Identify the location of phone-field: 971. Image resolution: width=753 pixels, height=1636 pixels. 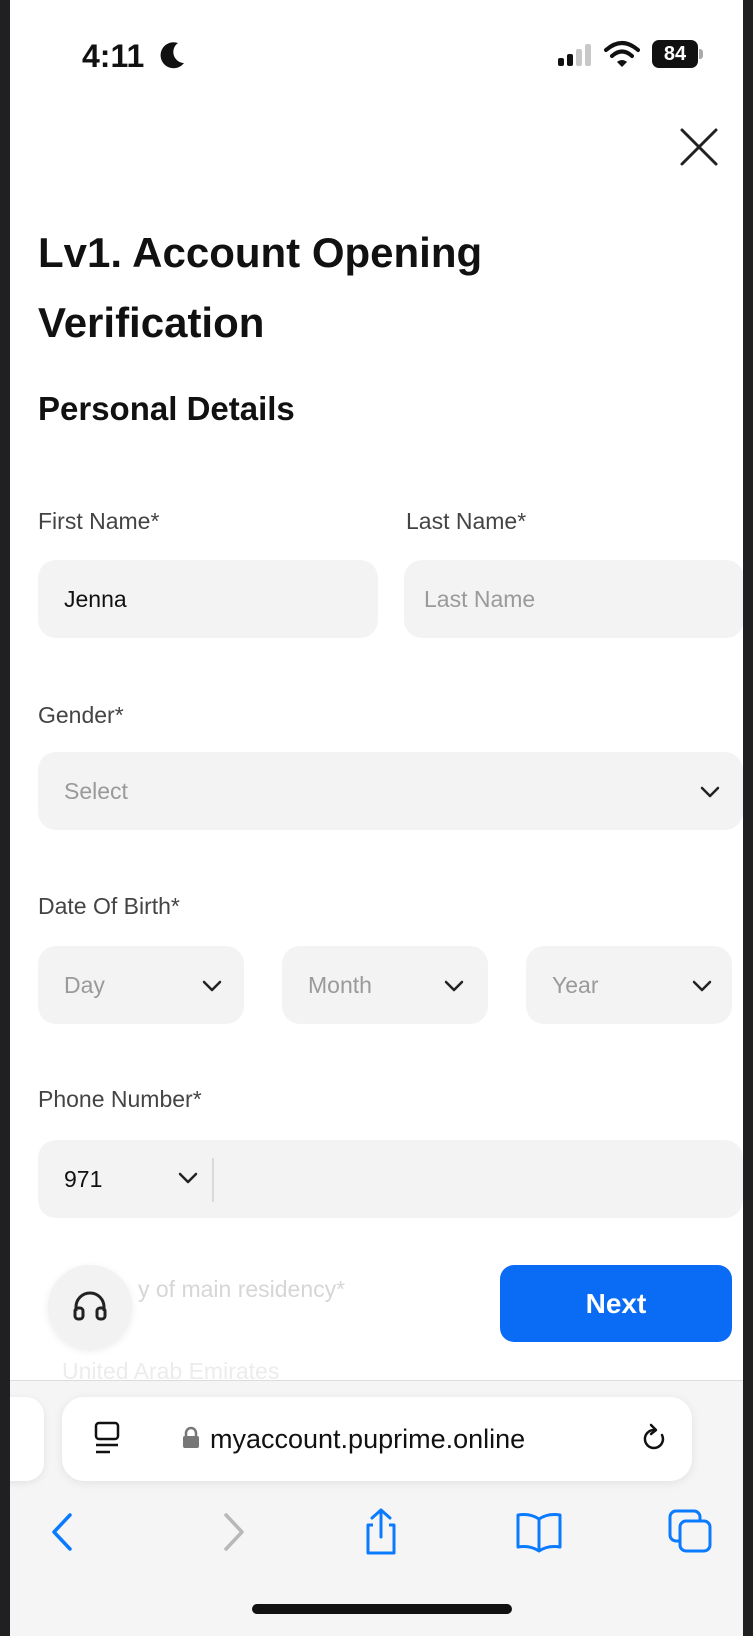
(390, 1179).